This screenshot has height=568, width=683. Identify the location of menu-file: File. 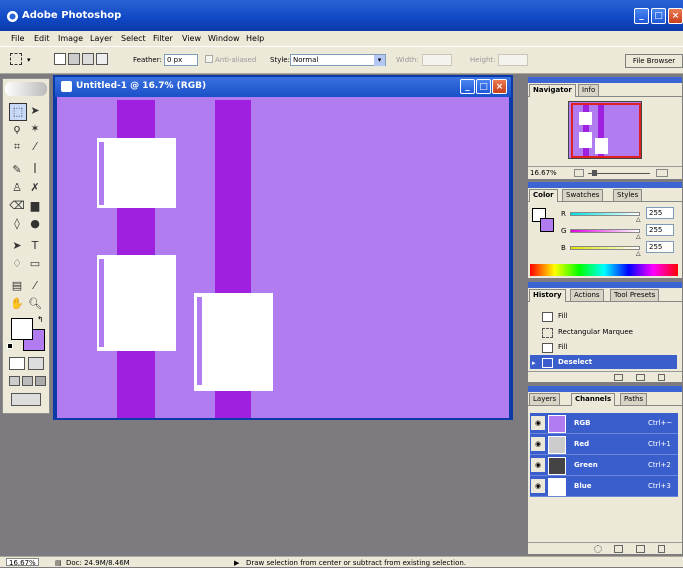
(17, 38).